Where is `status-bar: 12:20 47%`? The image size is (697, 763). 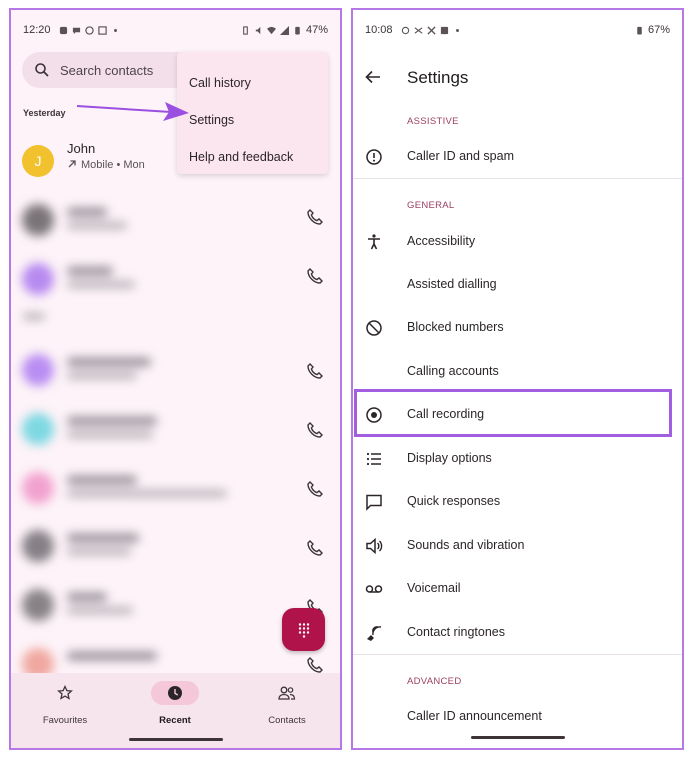 status-bar: 12:20 47% is located at coordinates (175, 30).